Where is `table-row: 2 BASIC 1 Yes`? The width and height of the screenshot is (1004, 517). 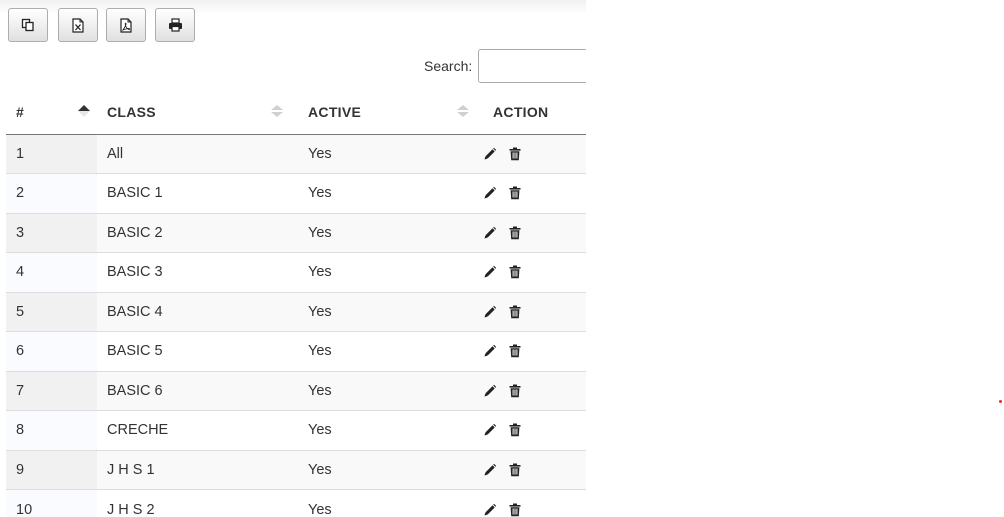 table-row: 2 BASIC 1 Yes is located at coordinates (296, 193).